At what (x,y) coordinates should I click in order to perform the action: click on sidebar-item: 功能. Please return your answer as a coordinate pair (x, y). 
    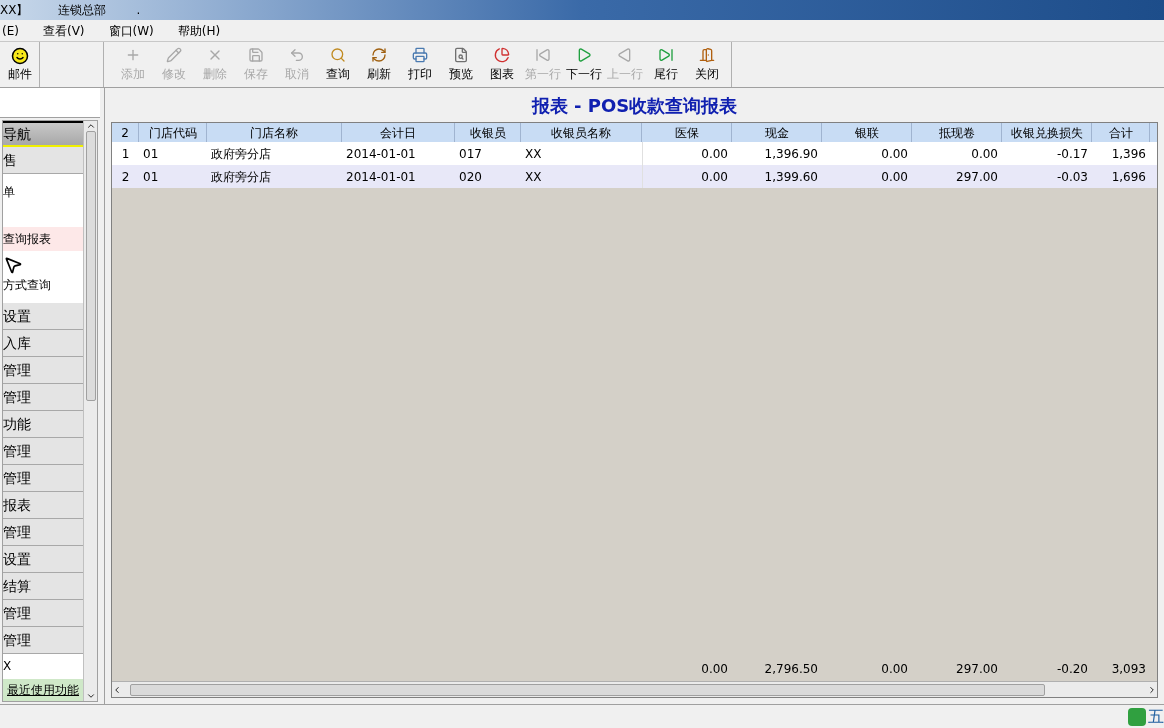
    Looking at the image, I should click on (43, 424).